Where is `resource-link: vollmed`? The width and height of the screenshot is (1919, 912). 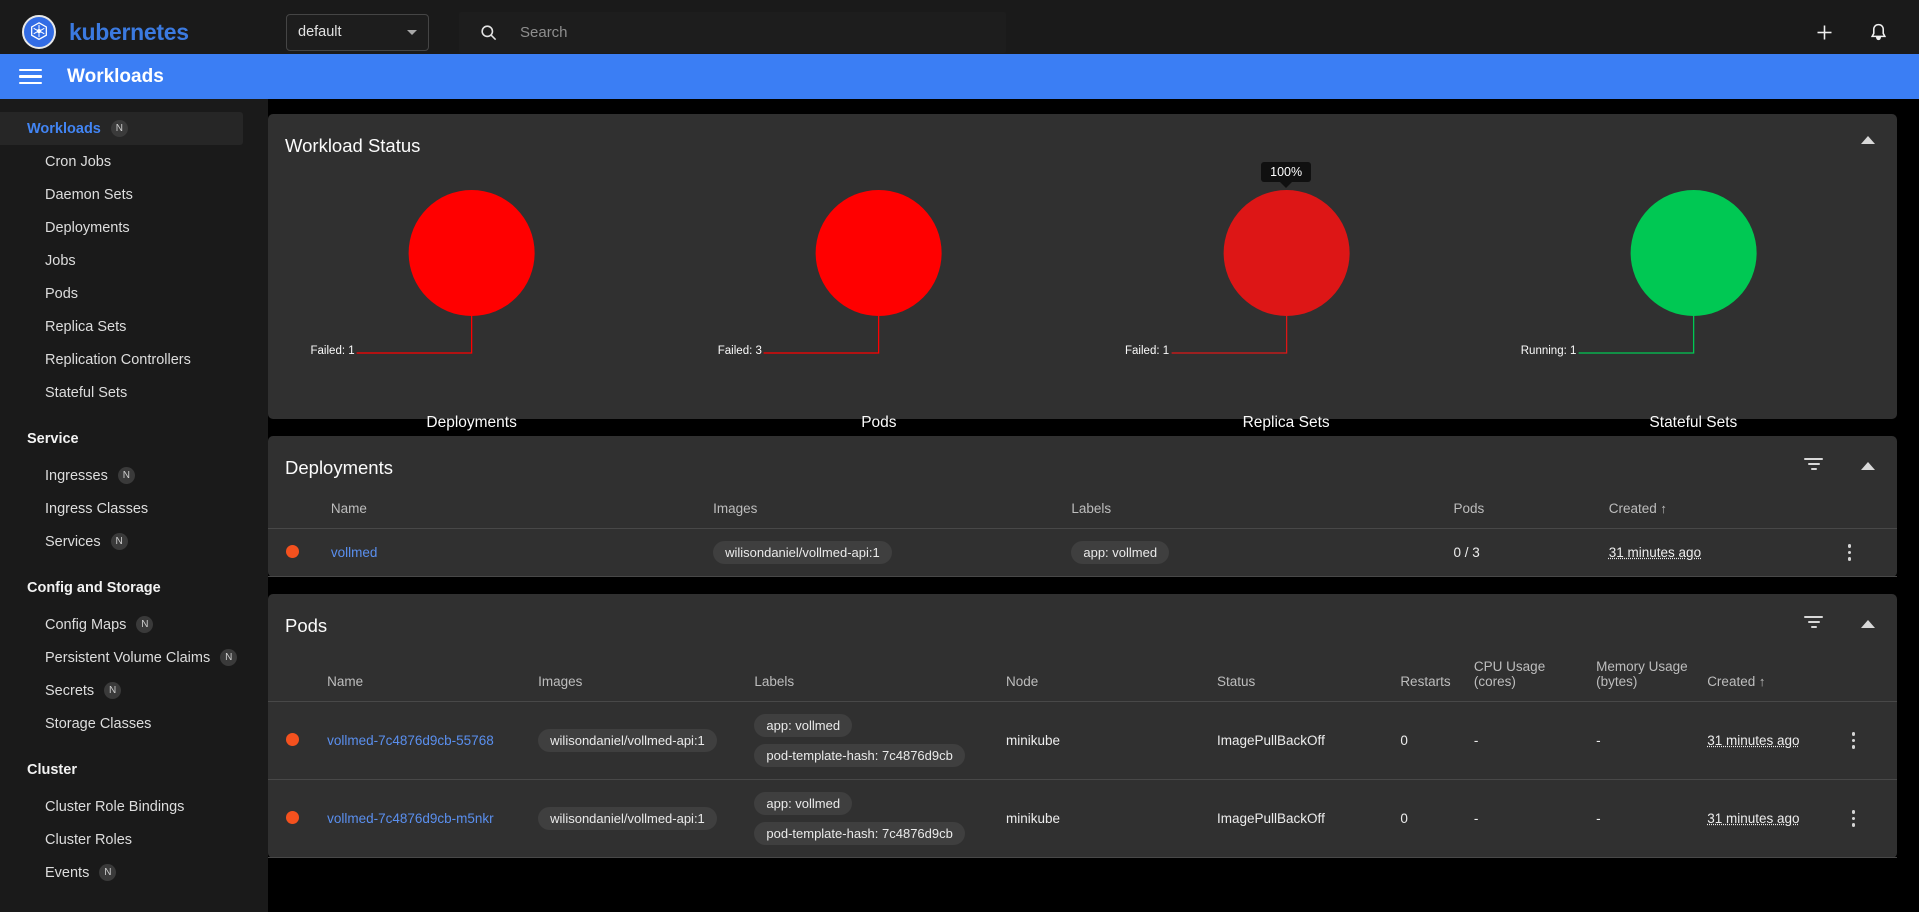 resource-link: vollmed is located at coordinates (354, 552).